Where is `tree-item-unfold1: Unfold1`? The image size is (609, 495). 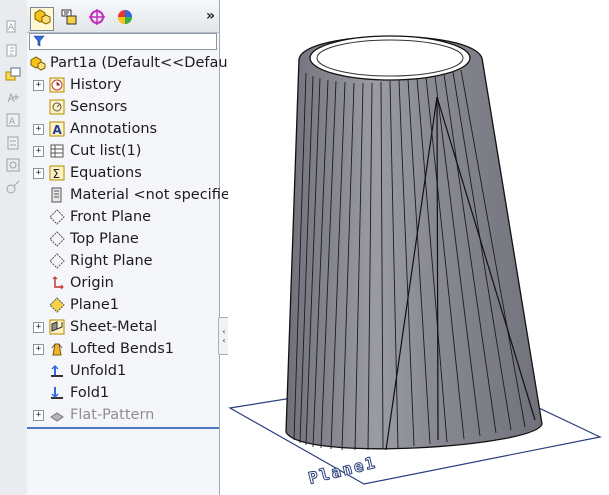
tree-item-unfold1: Unfold1 is located at coordinates (123, 371).